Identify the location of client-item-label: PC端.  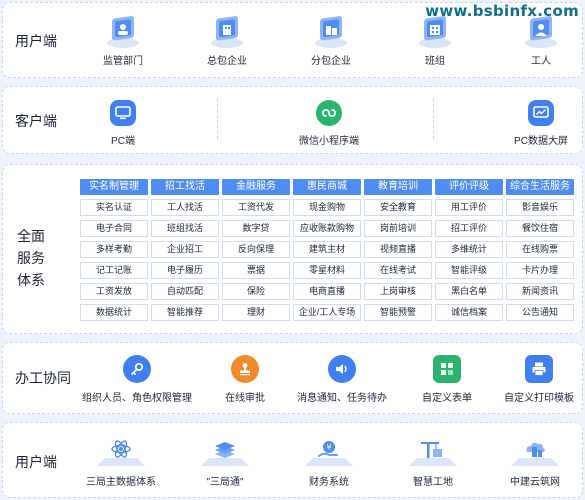
(123, 141).